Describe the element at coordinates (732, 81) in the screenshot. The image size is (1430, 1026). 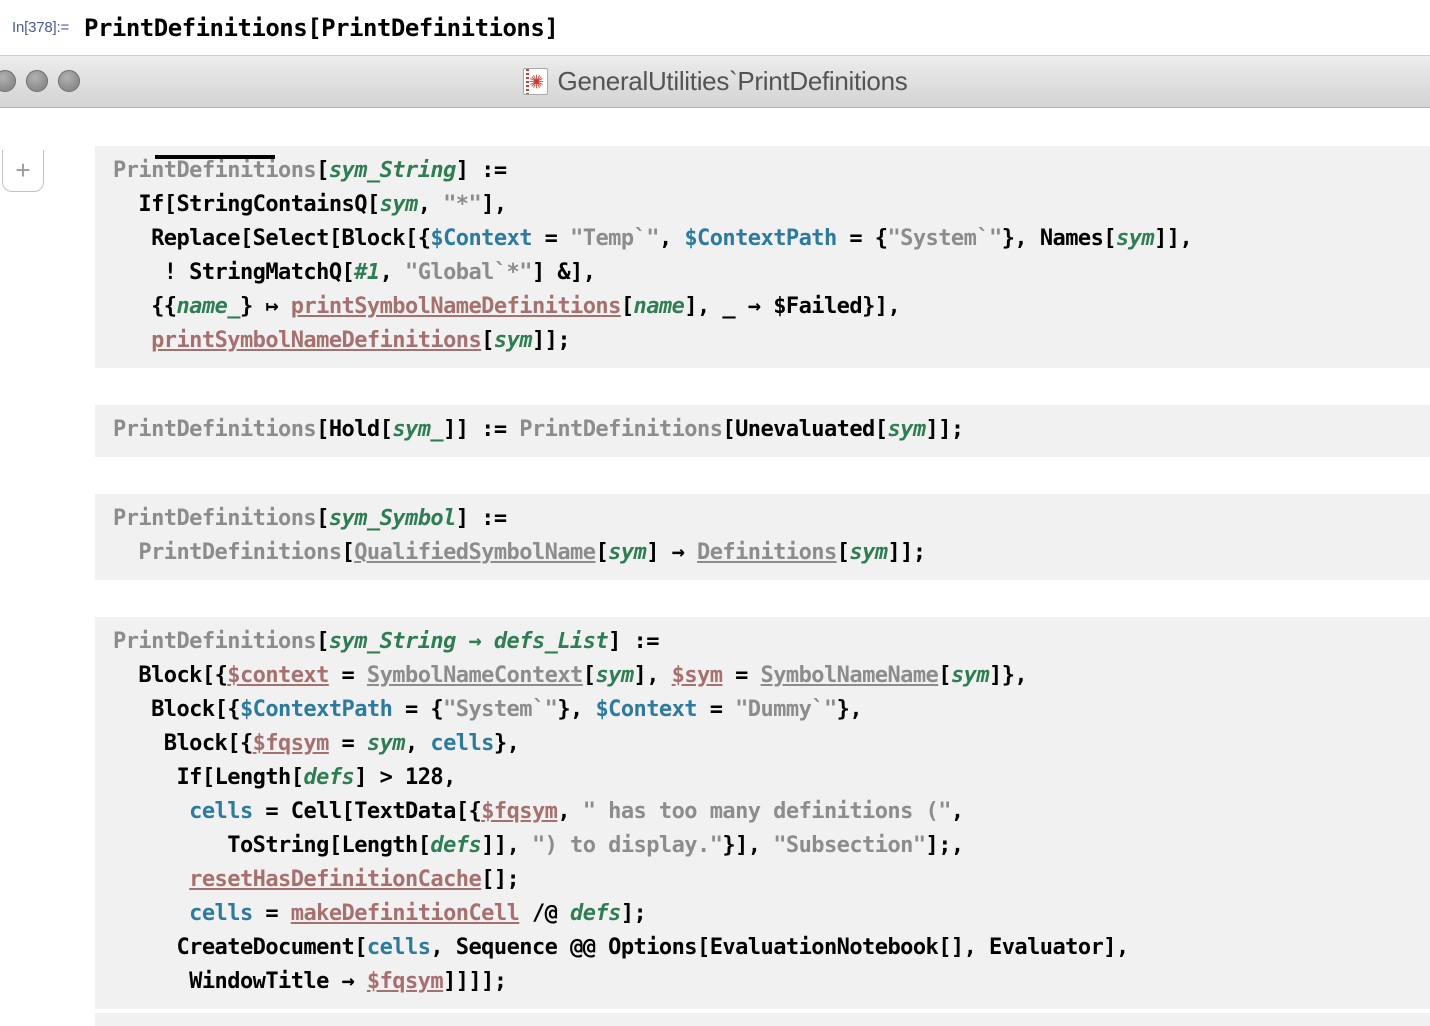
I see `window-title: GeneralUtilities`PrintDefinitions` at that location.